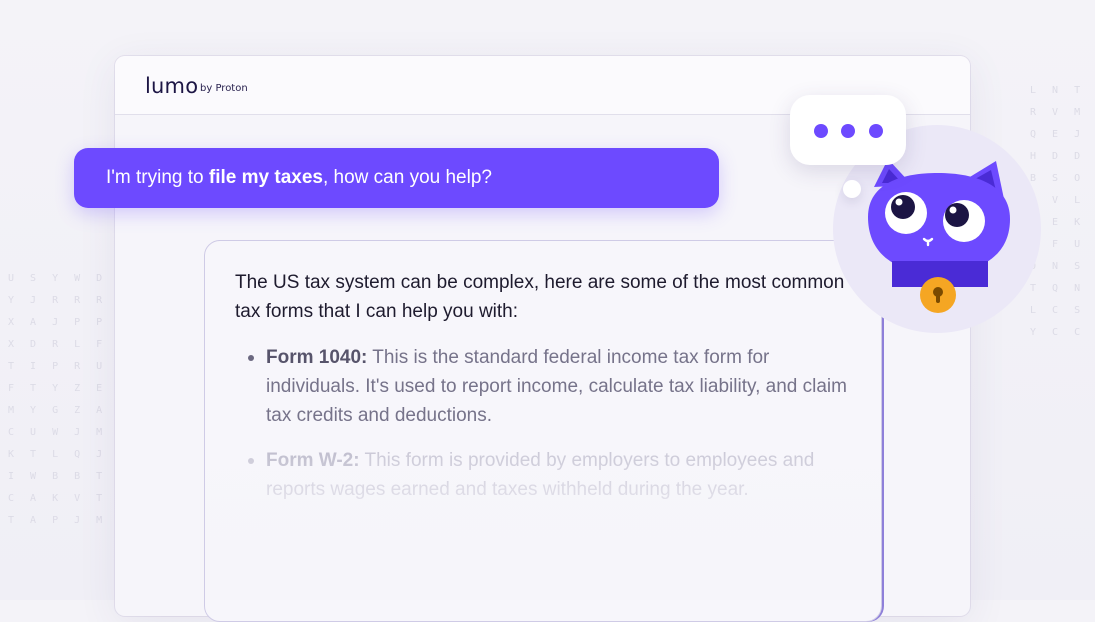 The width and height of the screenshot is (1095, 622). What do you see at coordinates (313, 460) in the screenshot?
I see `list-item-title: Form W-2:` at bounding box center [313, 460].